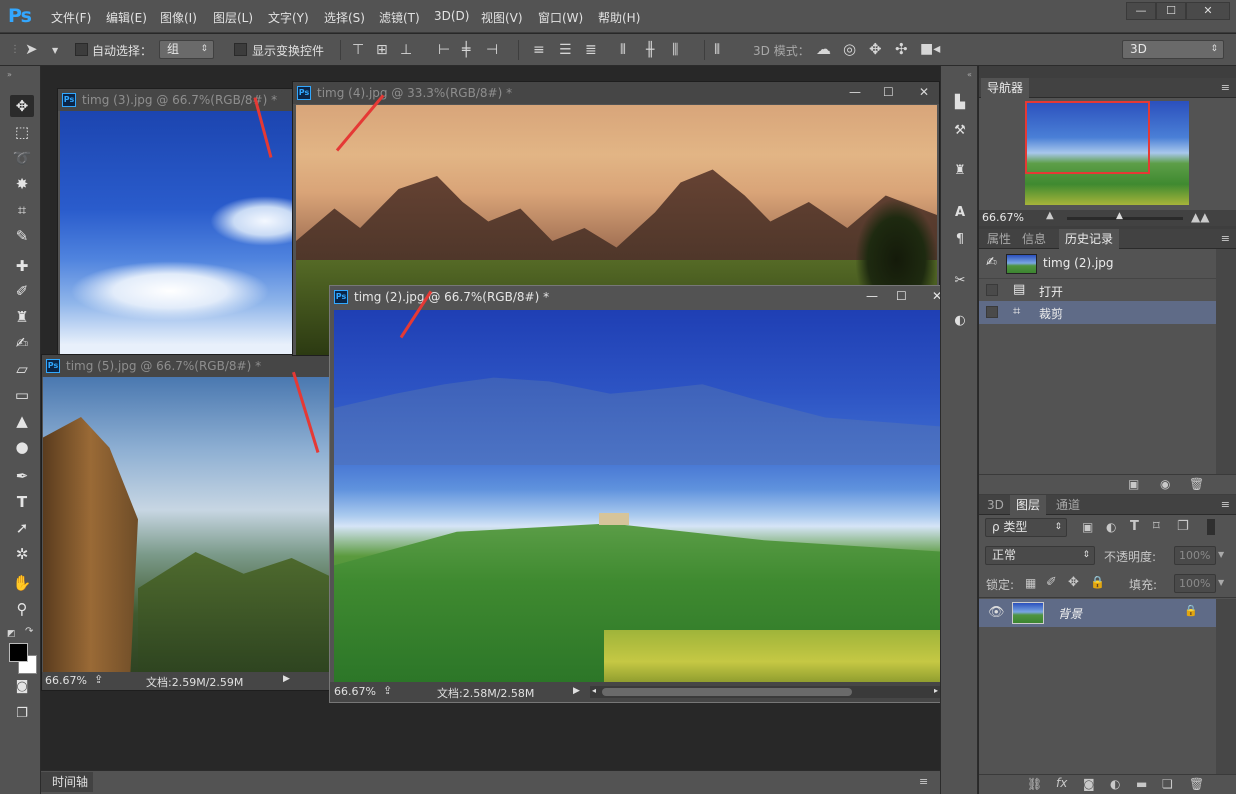  What do you see at coordinates (991, 262) in the screenshot?
I see `history-brush-source-icon: ✍` at bounding box center [991, 262].